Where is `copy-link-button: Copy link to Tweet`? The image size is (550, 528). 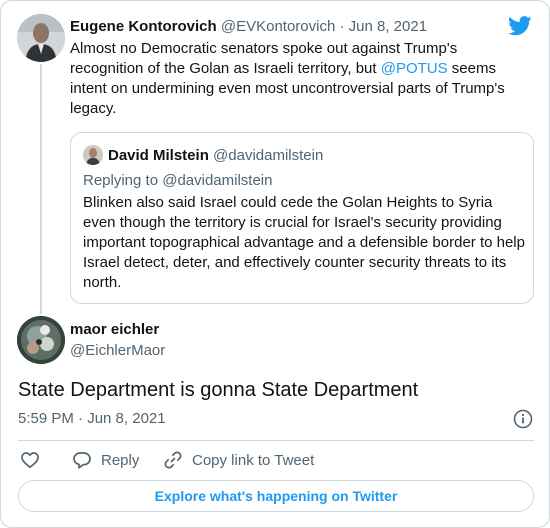 copy-link-button: Copy link to Tweet is located at coordinates (238, 460).